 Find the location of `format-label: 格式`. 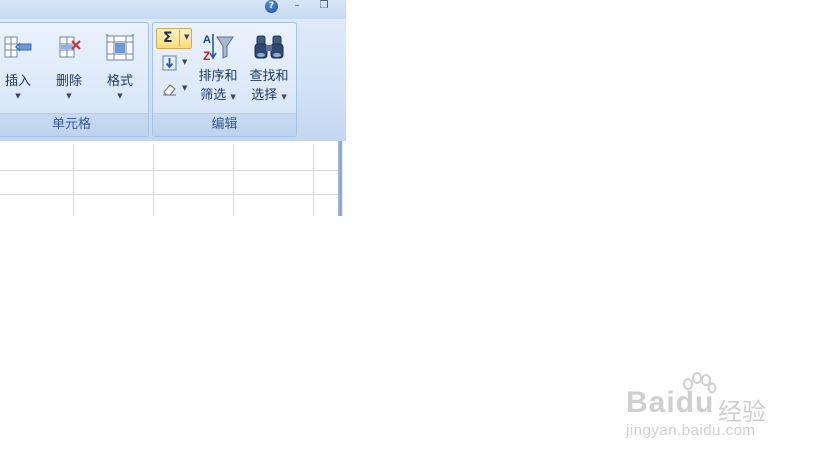

format-label: 格式 is located at coordinates (119, 81).